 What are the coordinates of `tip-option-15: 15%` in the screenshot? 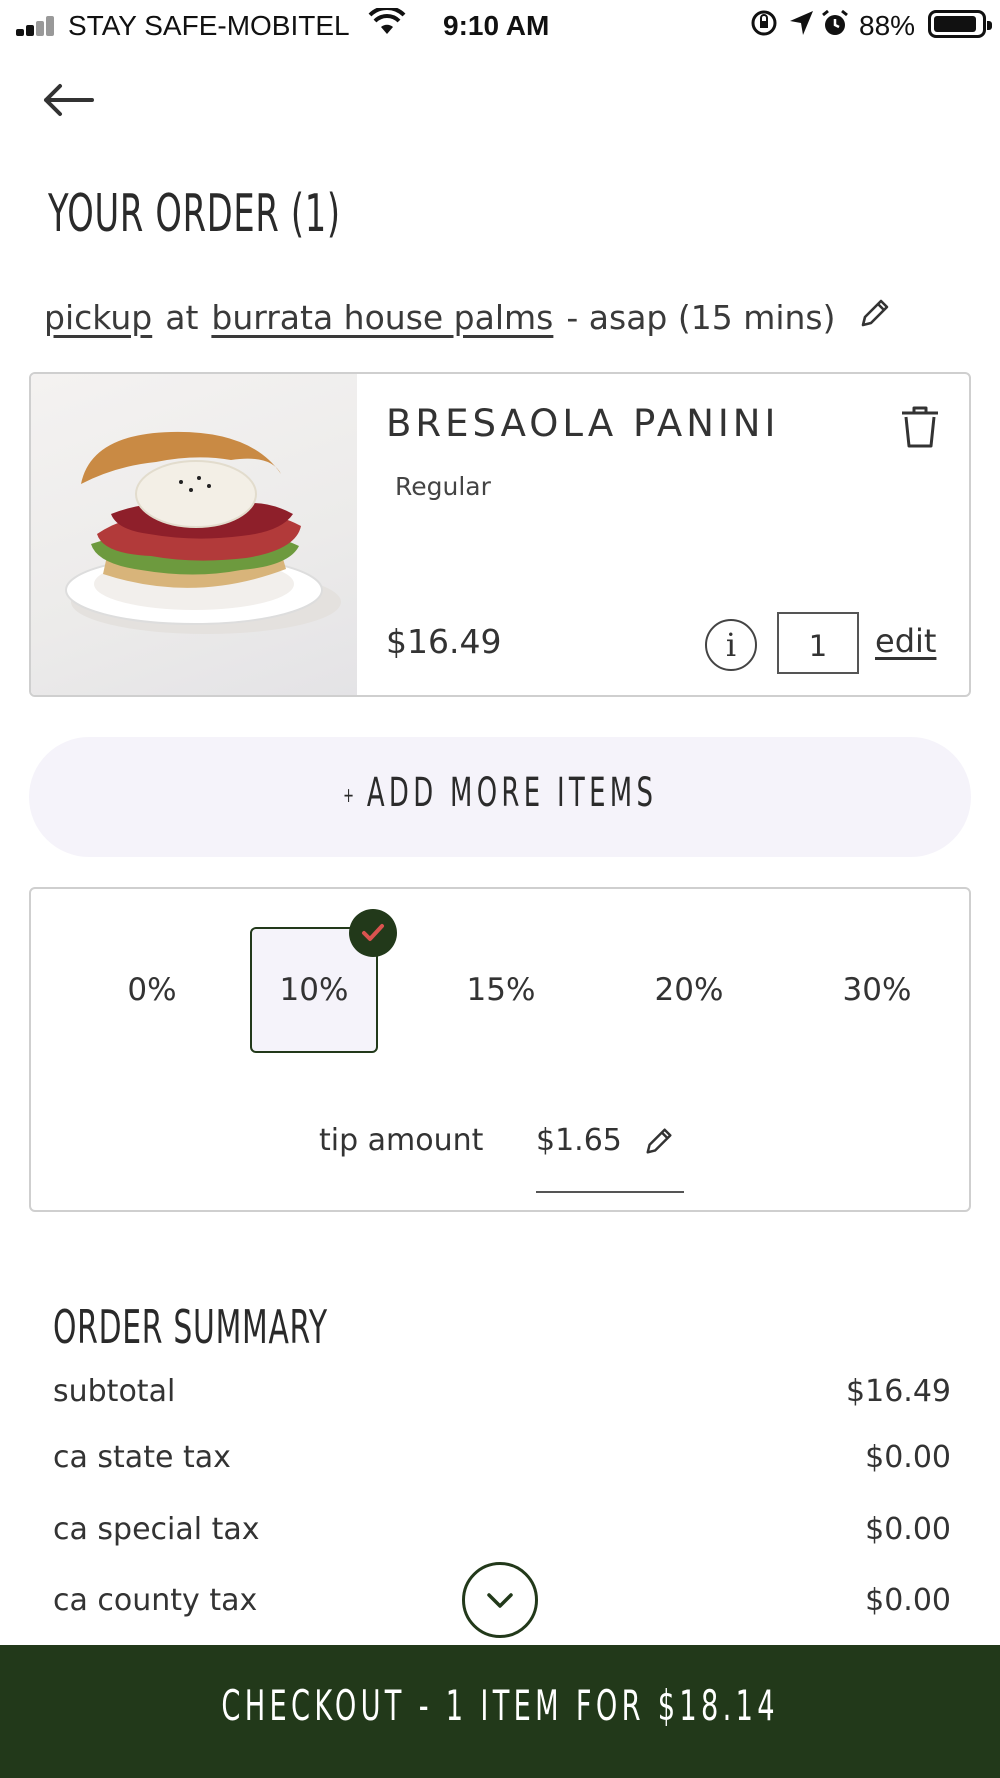 It's located at (501, 990).